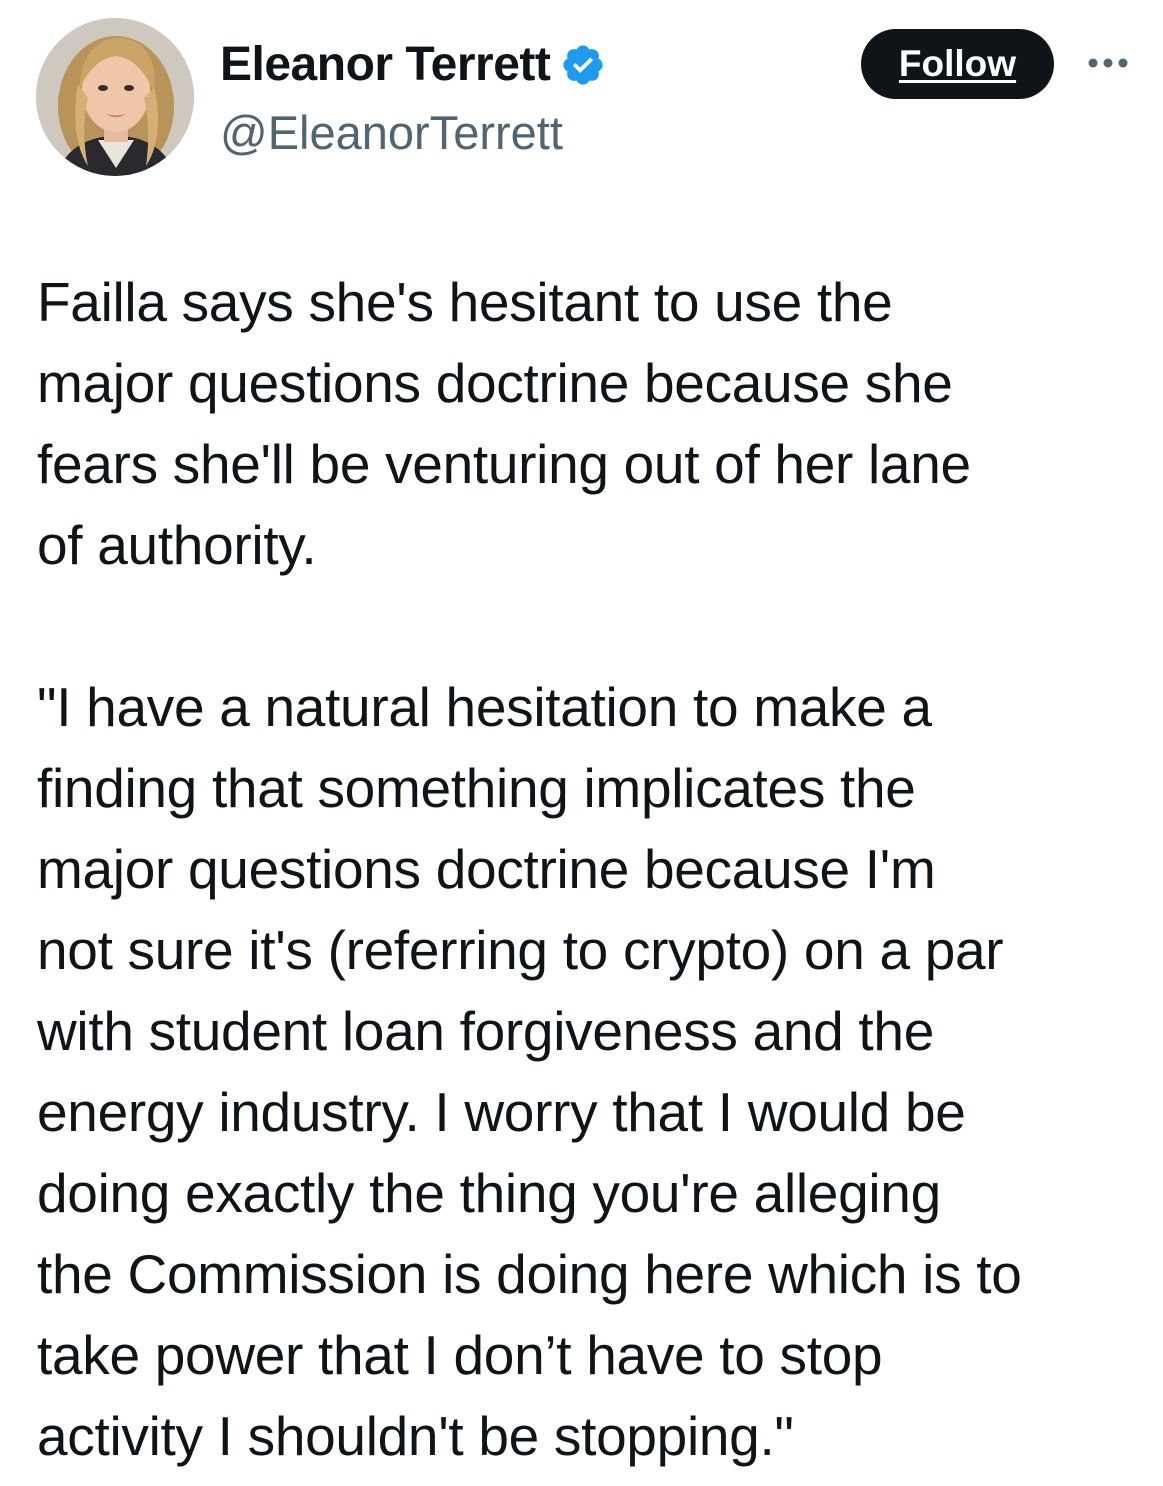 Image resolution: width=1163 pixels, height=1486 pixels. What do you see at coordinates (1108, 63) in the screenshot?
I see `more-horizontal-icon` at bounding box center [1108, 63].